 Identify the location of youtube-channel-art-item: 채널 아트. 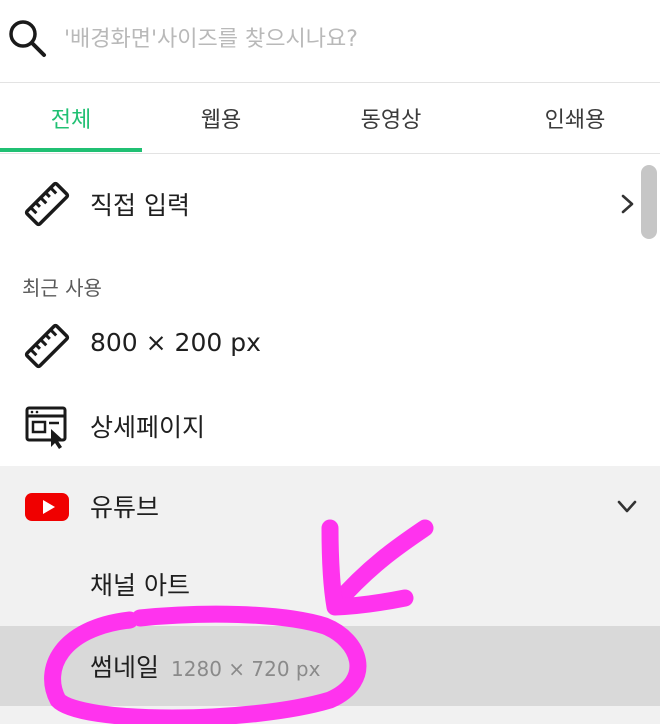
(330, 584).